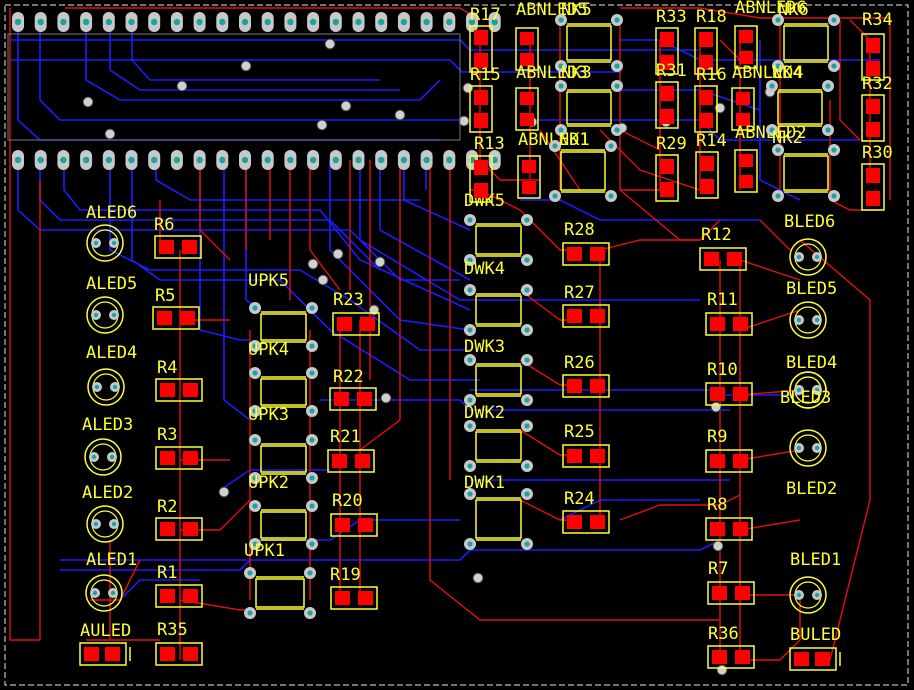 Image resolution: width=914 pixels, height=690 pixels. Describe the element at coordinates (348, 300) in the screenshot. I see `r23-label: R23` at that location.